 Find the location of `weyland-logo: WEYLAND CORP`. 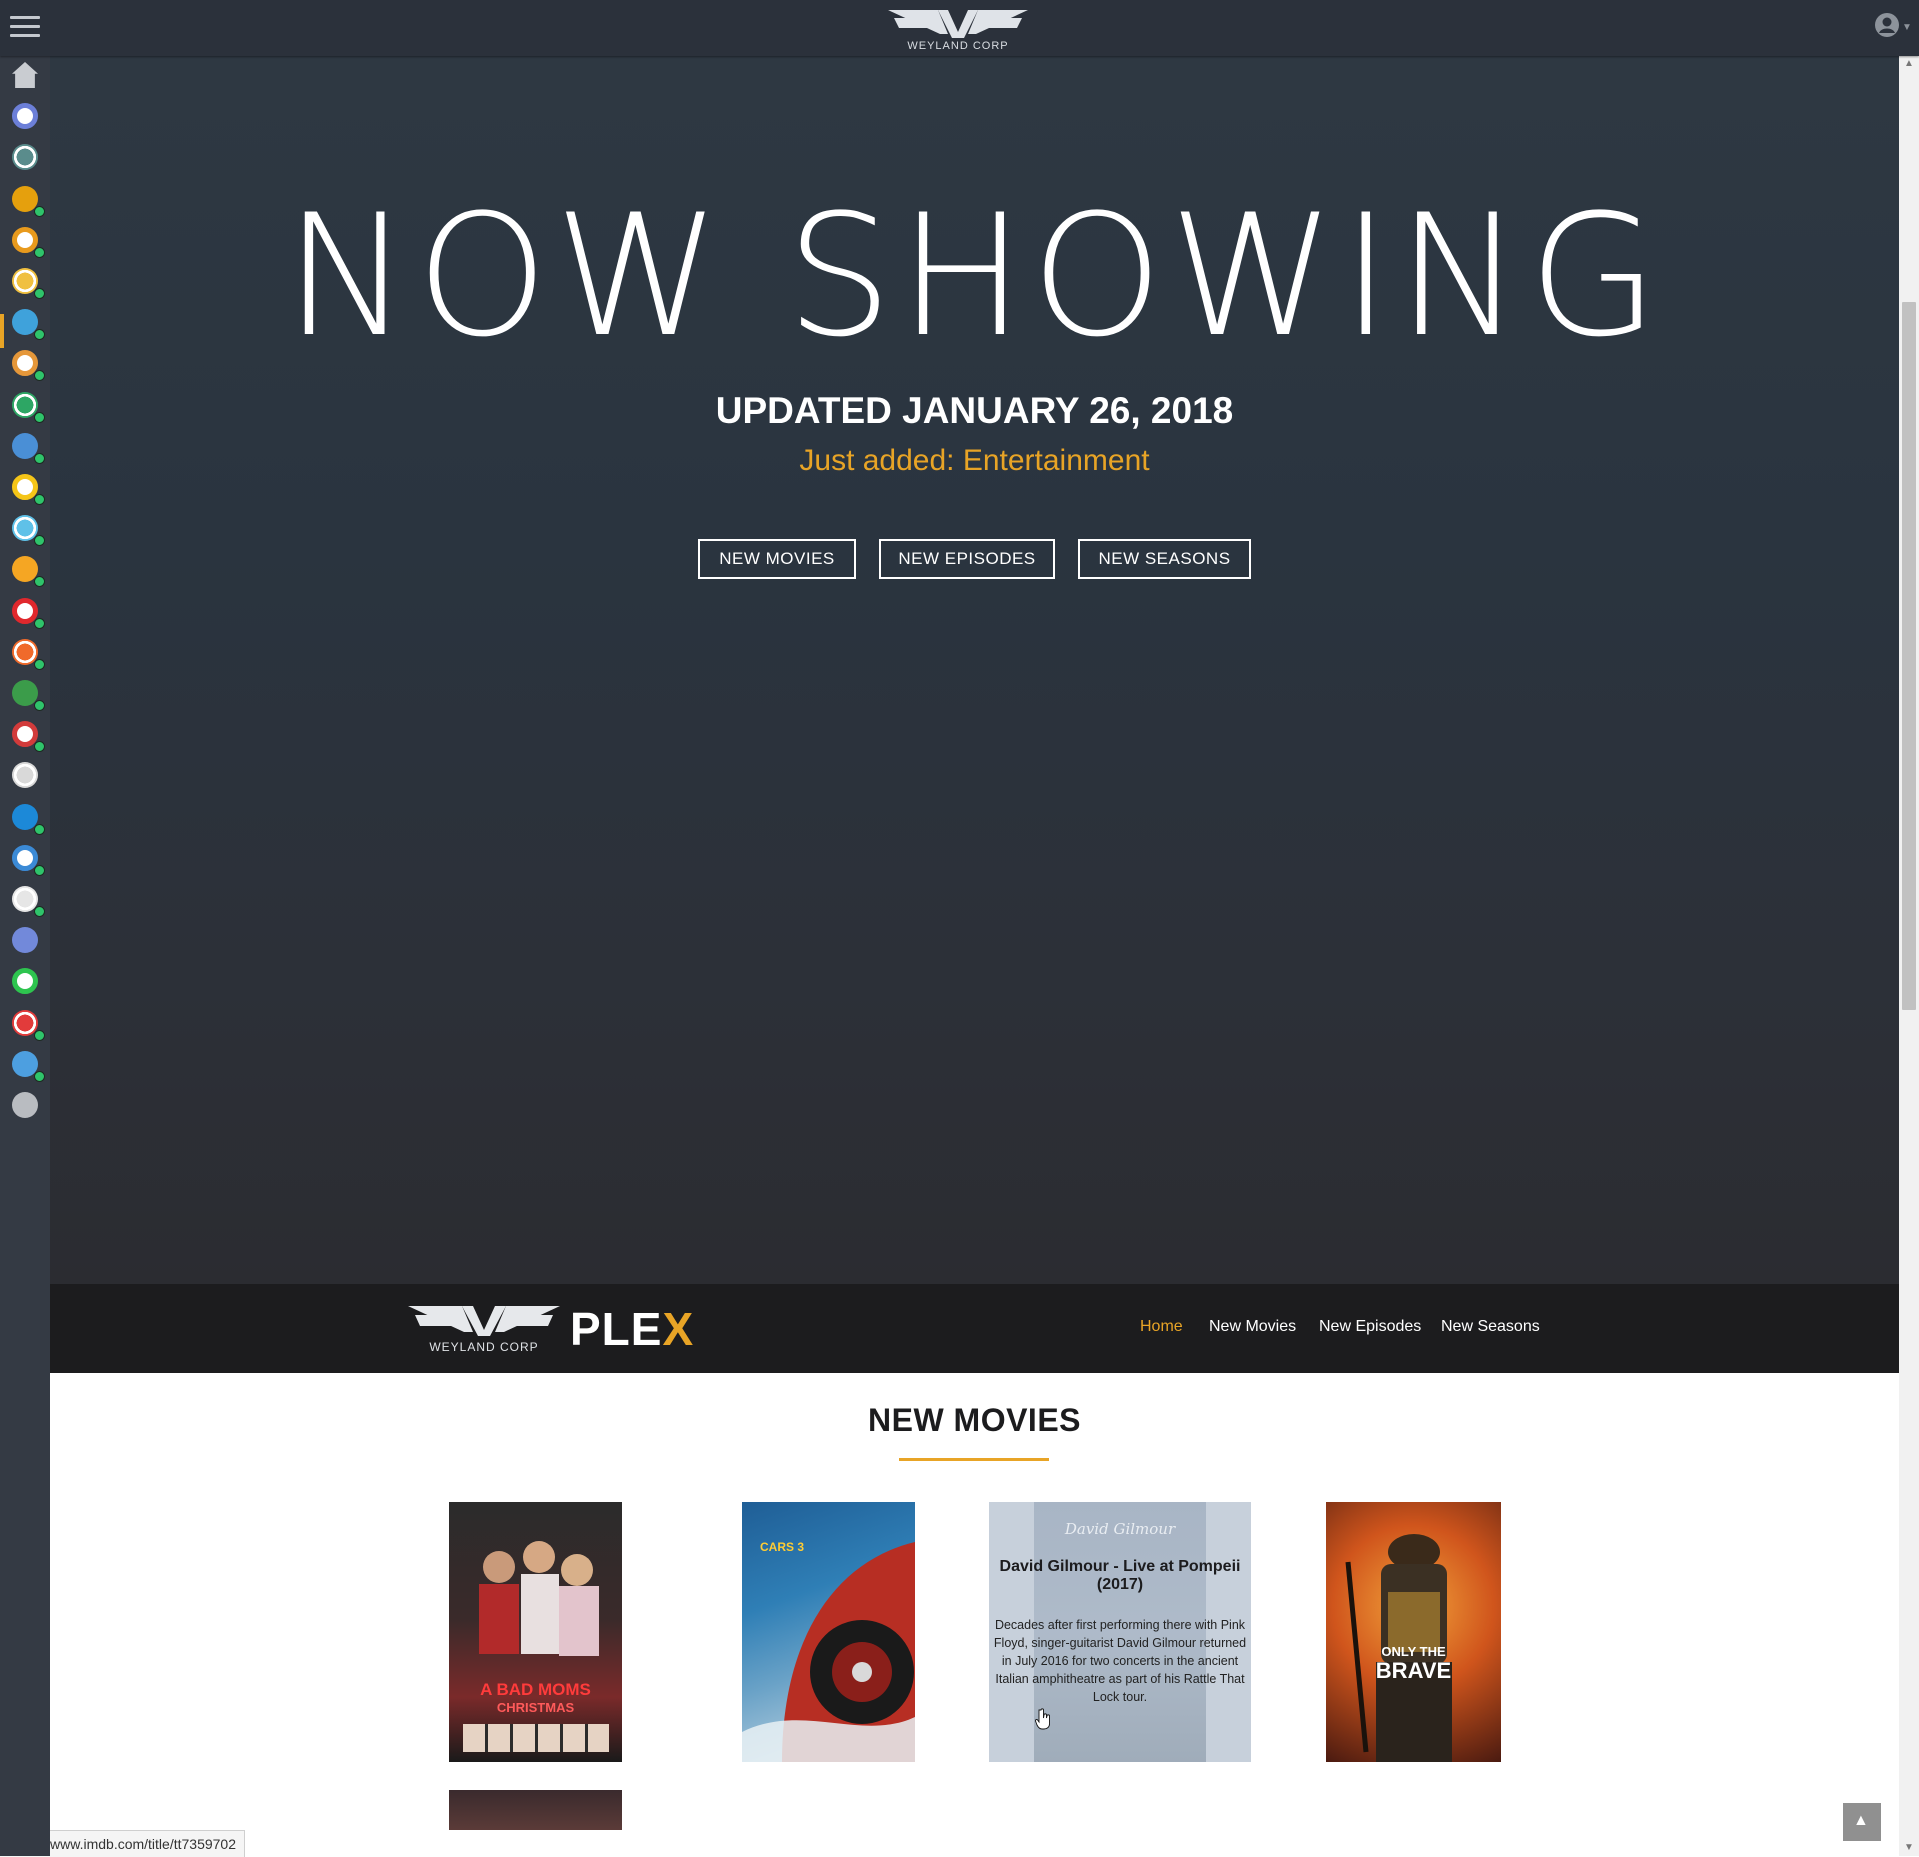

weyland-logo: WEYLAND CORP is located at coordinates (958, 29).